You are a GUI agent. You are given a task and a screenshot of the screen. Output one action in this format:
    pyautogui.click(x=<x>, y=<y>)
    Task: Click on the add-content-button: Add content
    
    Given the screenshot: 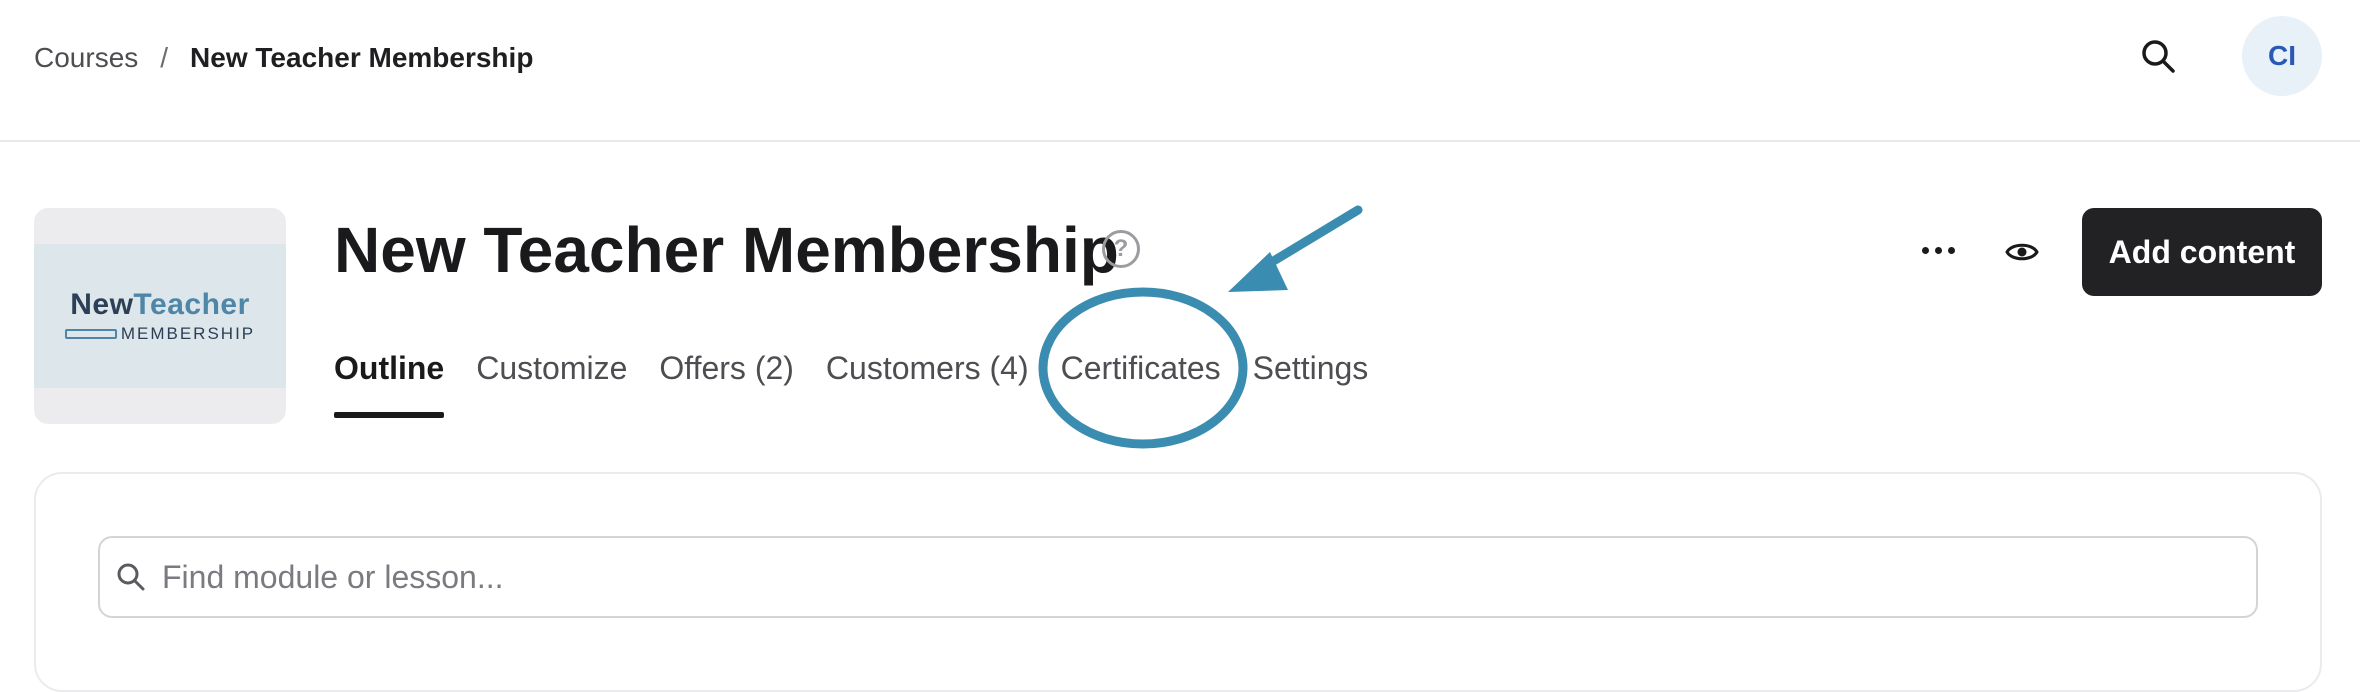 What is the action you would take?
    pyautogui.click(x=2202, y=252)
    